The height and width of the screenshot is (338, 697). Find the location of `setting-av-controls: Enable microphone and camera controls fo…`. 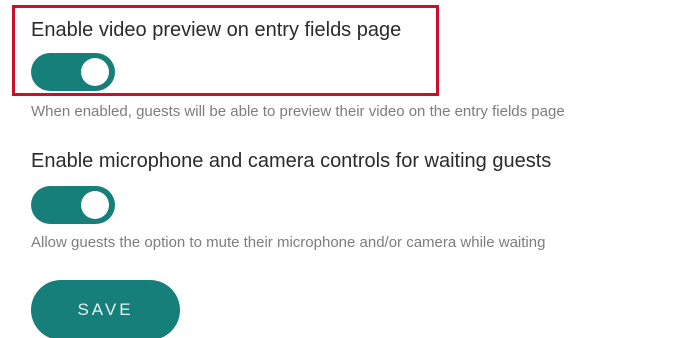

setting-av-controls: Enable microphone and camera controls fo… is located at coordinates (291, 161).